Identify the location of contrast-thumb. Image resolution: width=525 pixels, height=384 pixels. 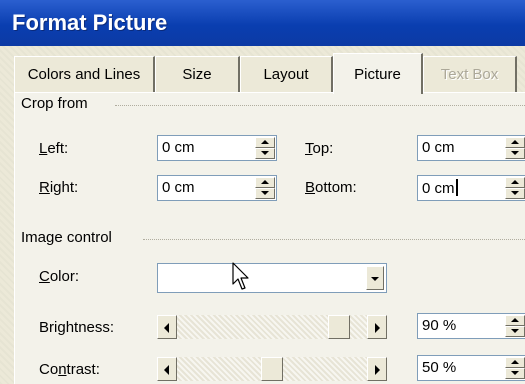
(272, 369).